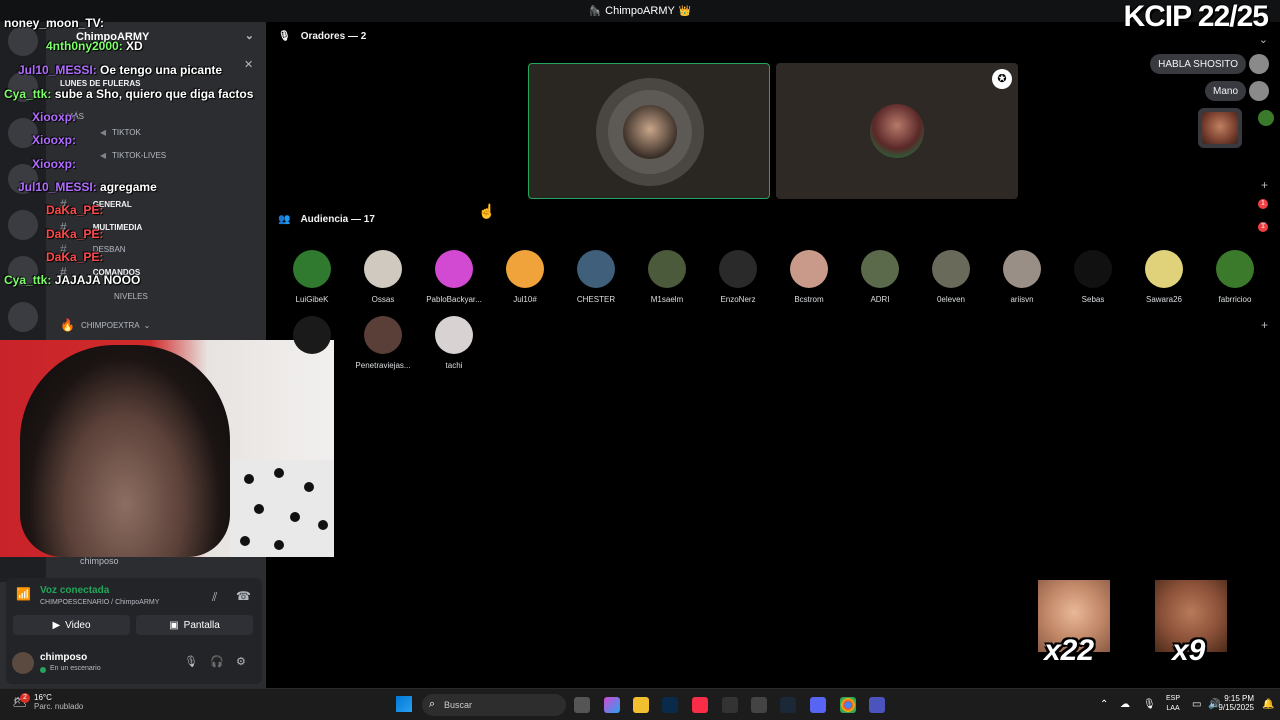  Describe the element at coordinates (133, 155) in the screenshot. I see `channel-tiktok-lives: ◂ TIKTOK-LIVES` at that location.